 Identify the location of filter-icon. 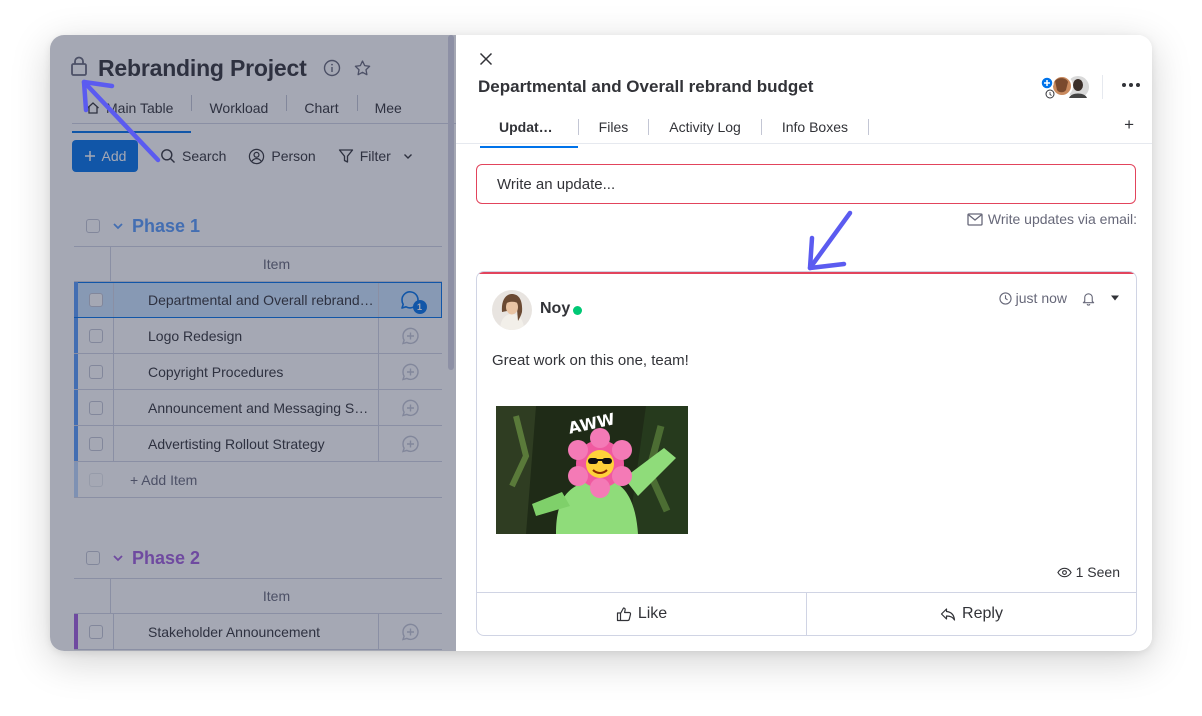
(346, 156).